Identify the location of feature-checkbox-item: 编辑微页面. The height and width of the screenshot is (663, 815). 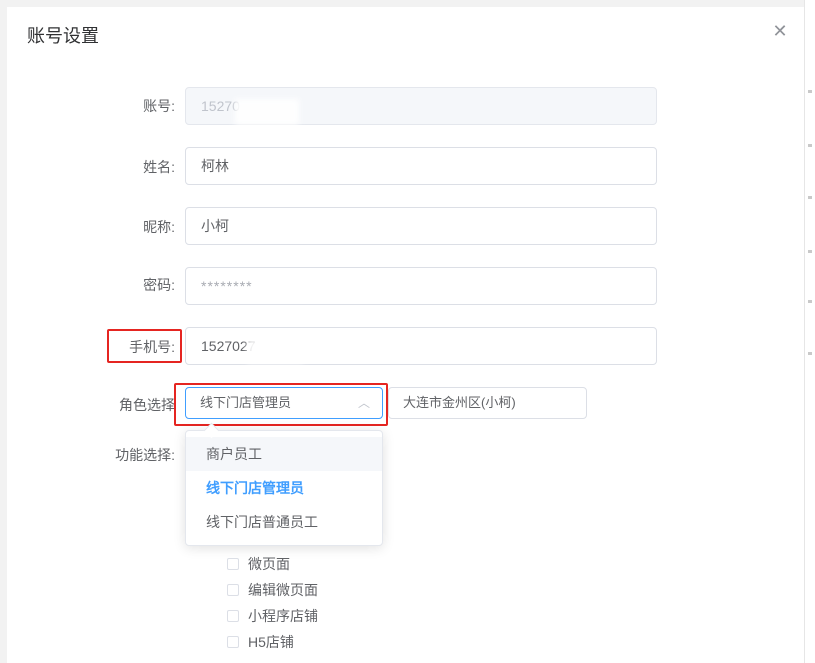
(272, 590).